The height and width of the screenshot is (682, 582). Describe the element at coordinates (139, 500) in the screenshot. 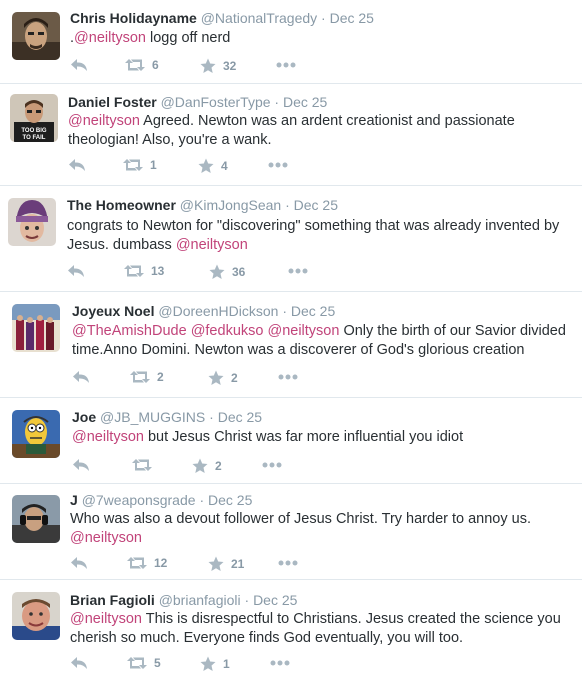

I see `user-handle: @7weaponsgrade` at that location.